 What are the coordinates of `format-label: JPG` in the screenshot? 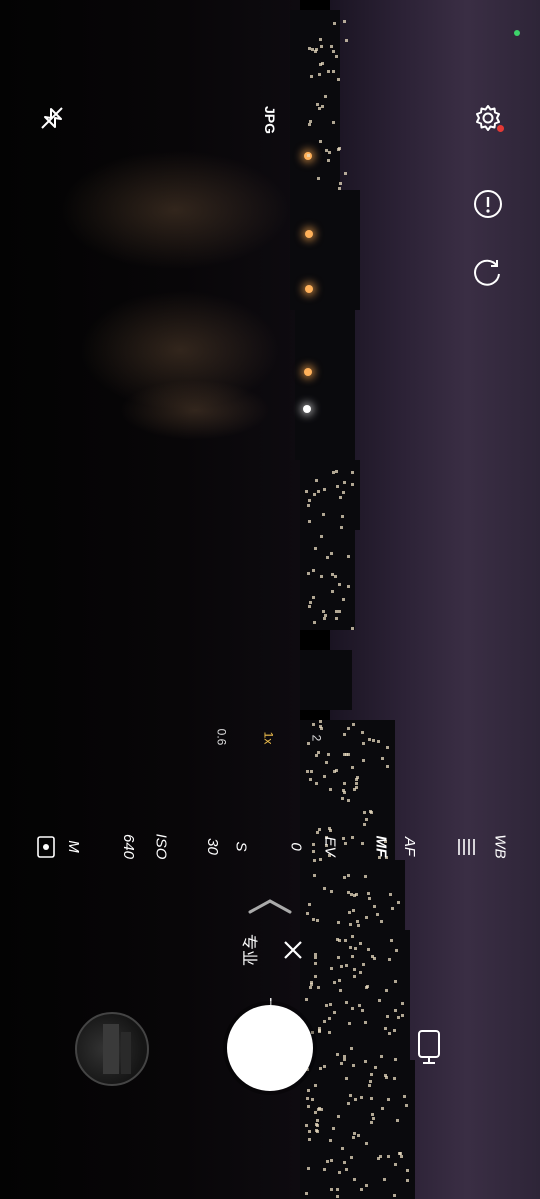 It's located at (270, 120).